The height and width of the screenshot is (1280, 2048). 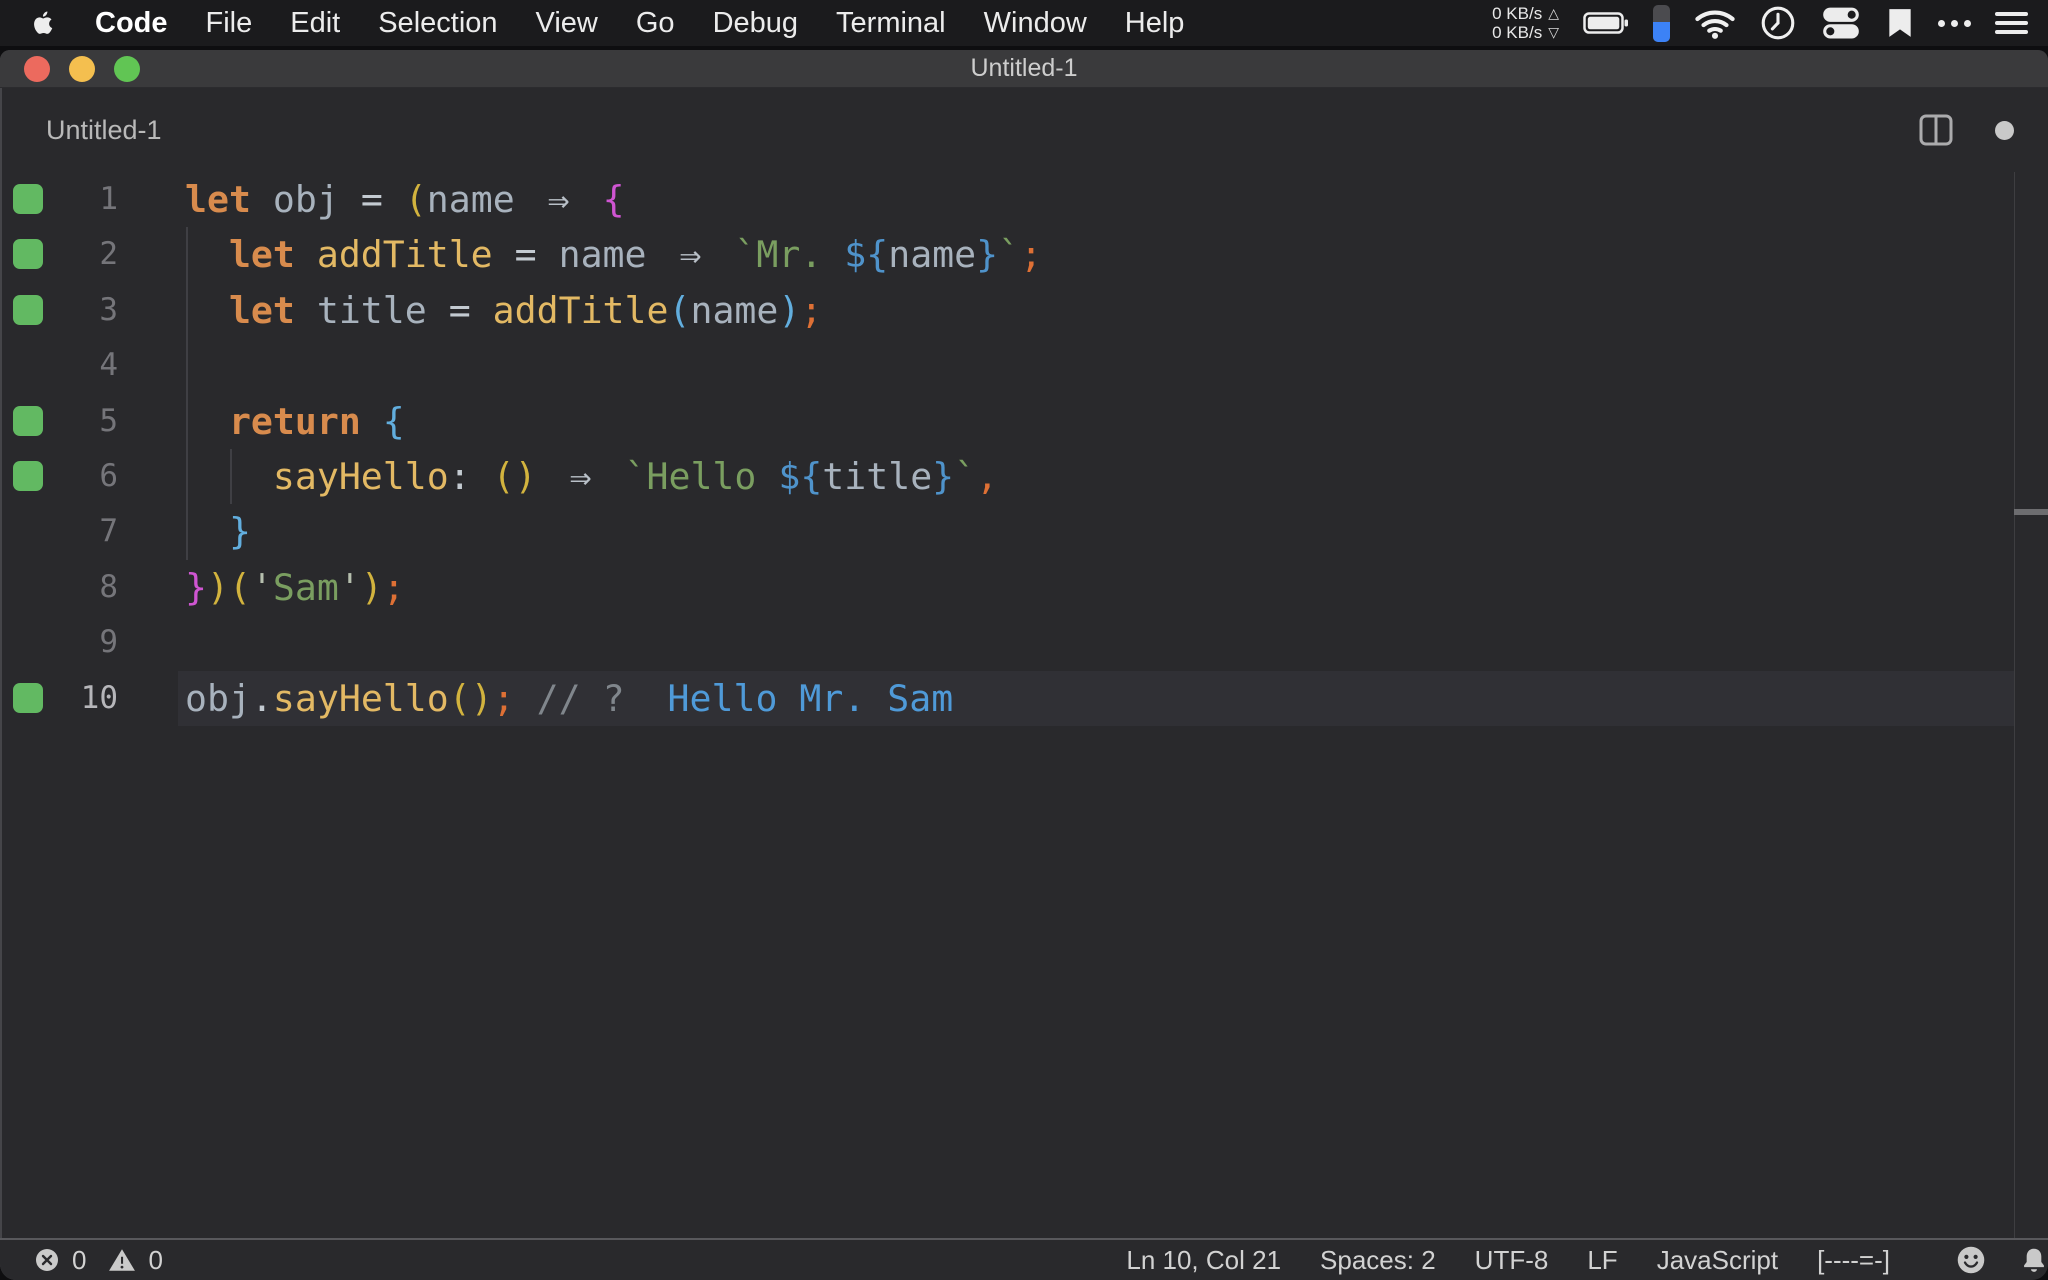 What do you see at coordinates (1853, 1260) in the screenshot?
I see `status-item-: [----=-]` at bounding box center [1853, 1260].